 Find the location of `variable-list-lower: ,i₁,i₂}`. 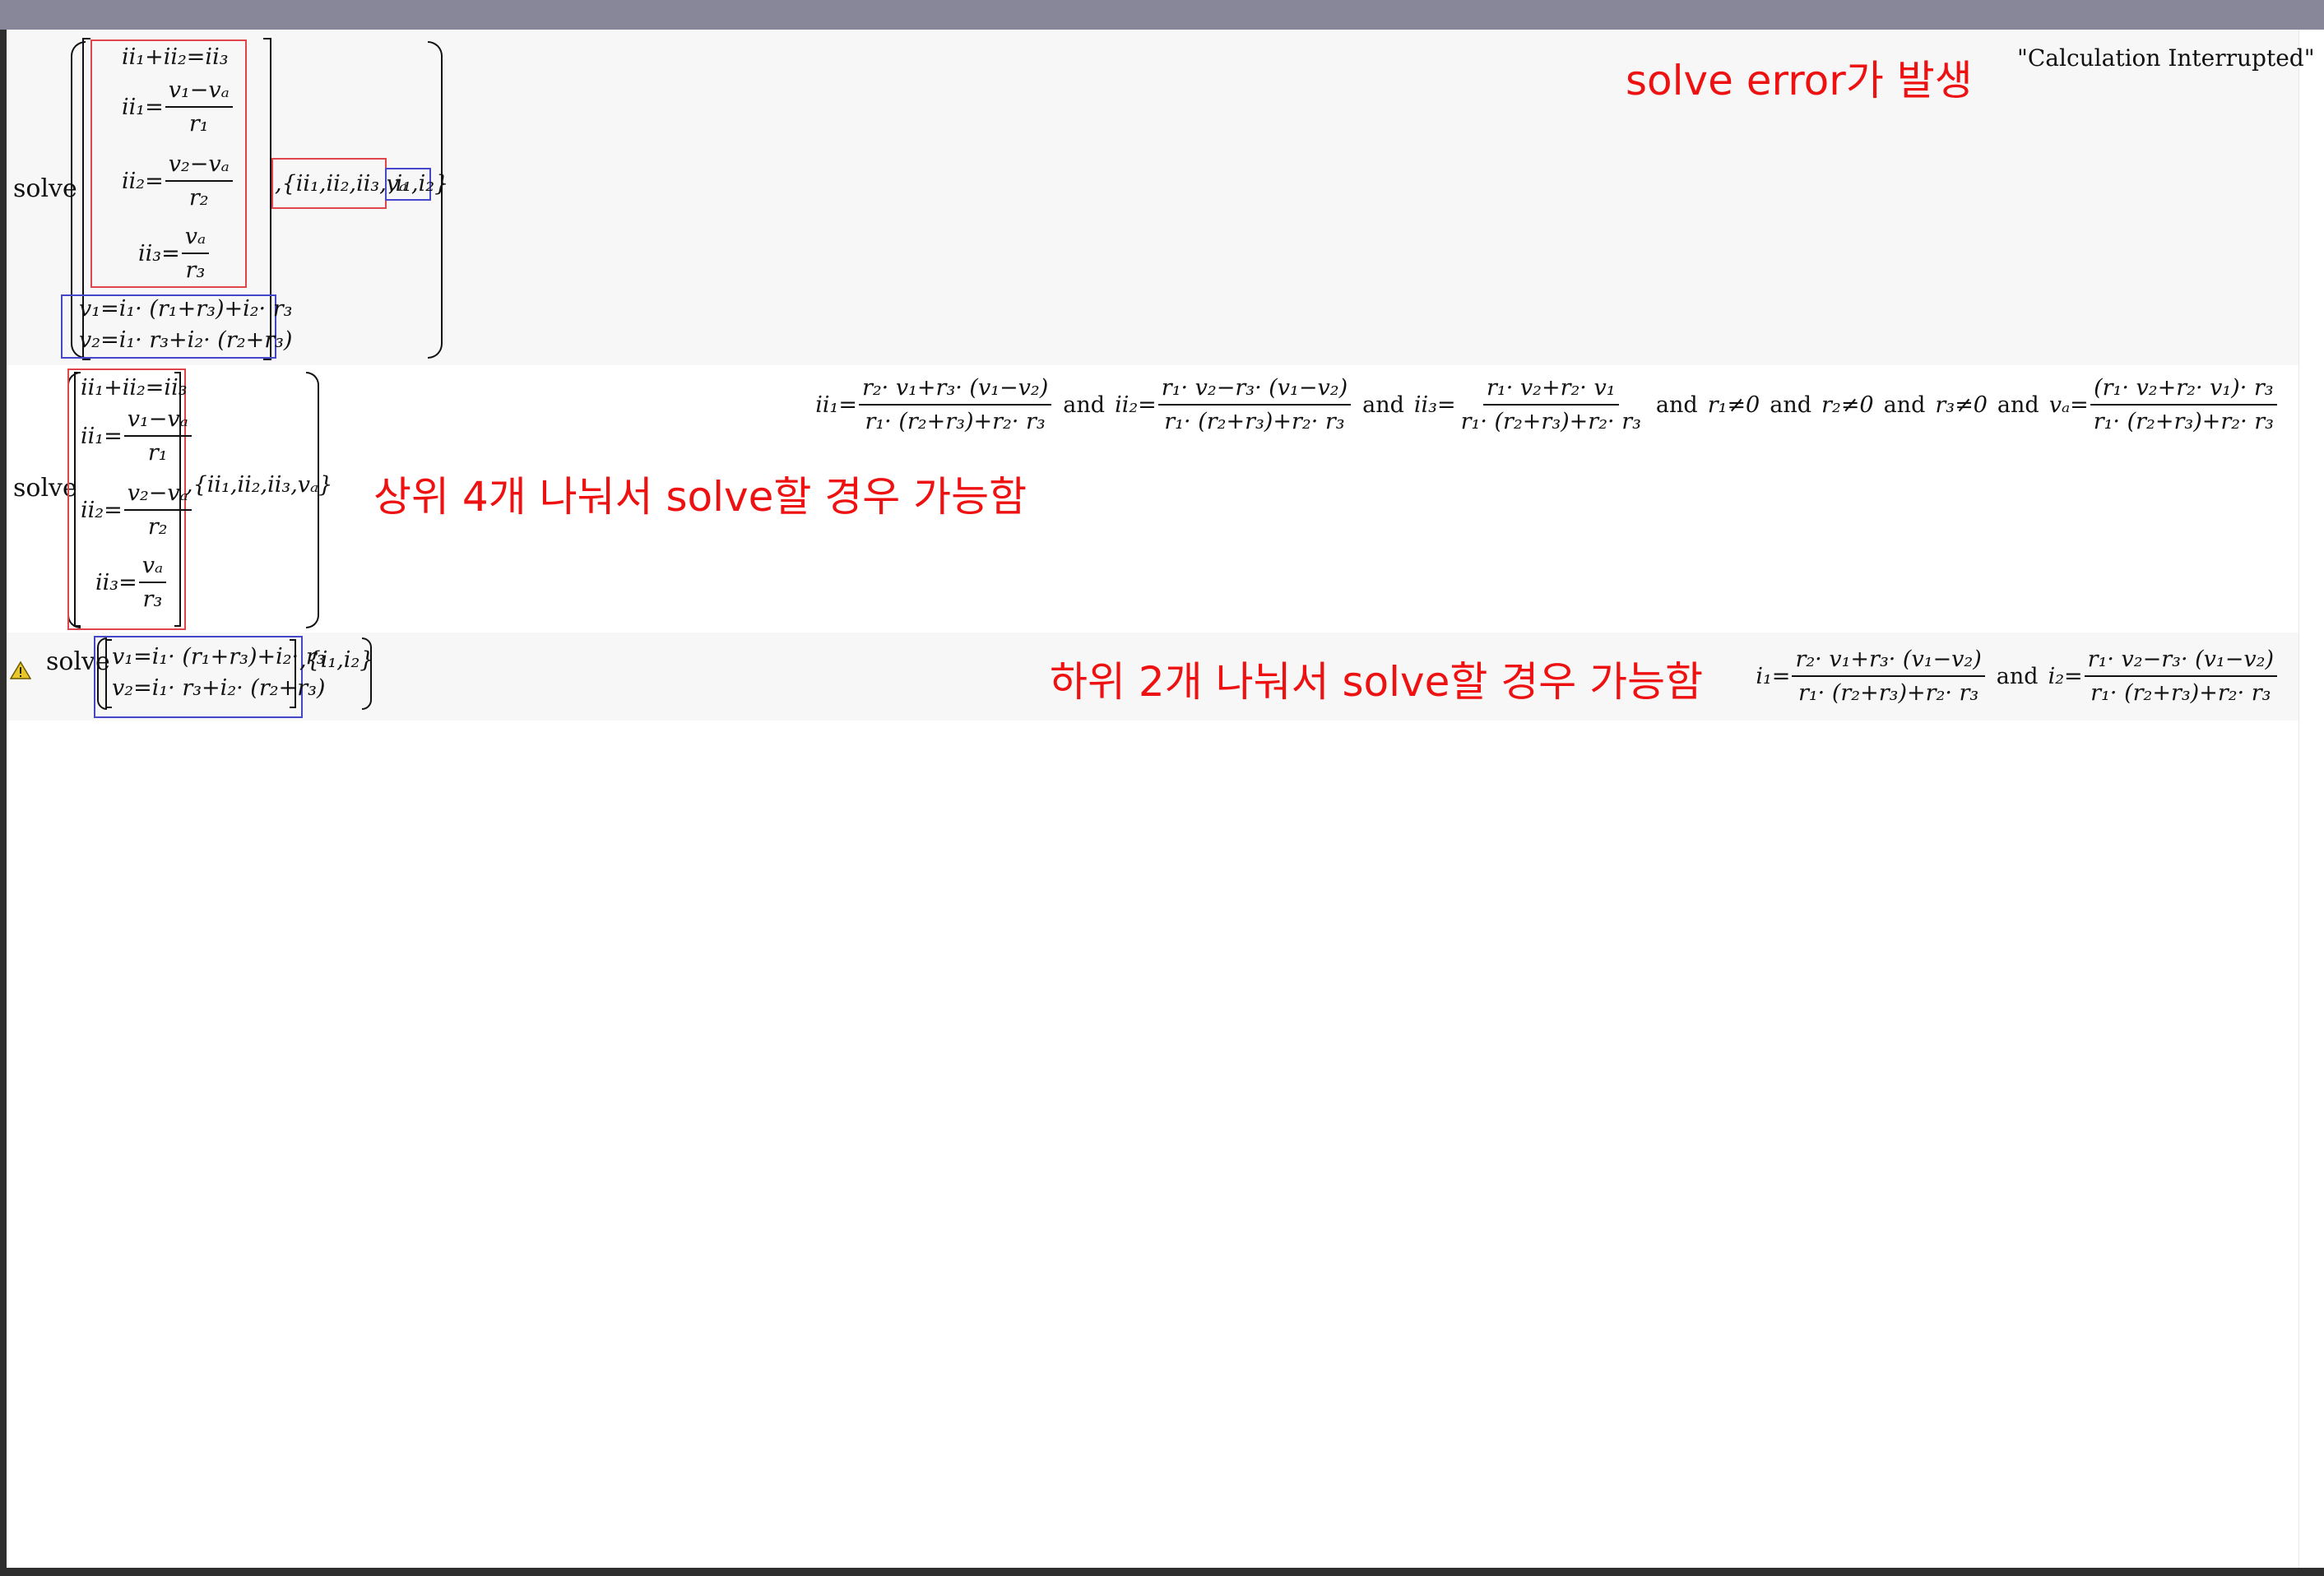

variable-list-lower: ,i₁,i₂} is located at coordinates (418, 184).